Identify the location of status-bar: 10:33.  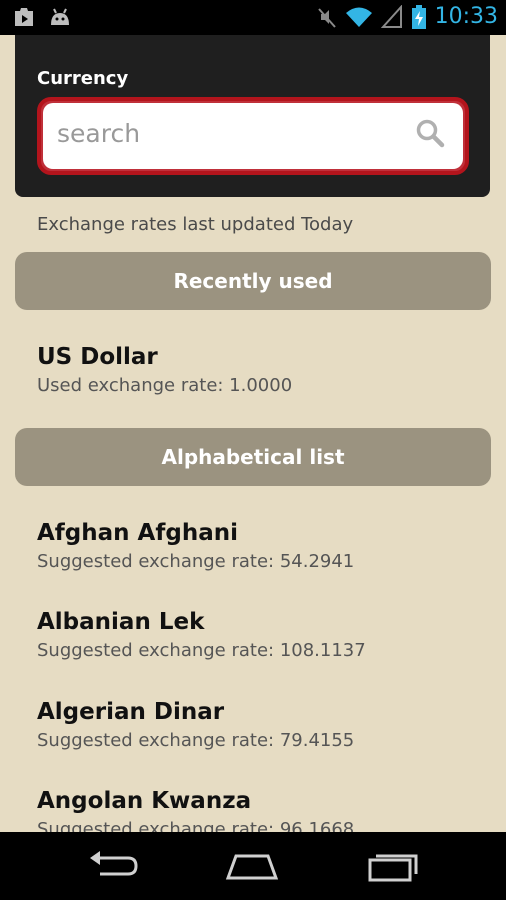
(253, 17).